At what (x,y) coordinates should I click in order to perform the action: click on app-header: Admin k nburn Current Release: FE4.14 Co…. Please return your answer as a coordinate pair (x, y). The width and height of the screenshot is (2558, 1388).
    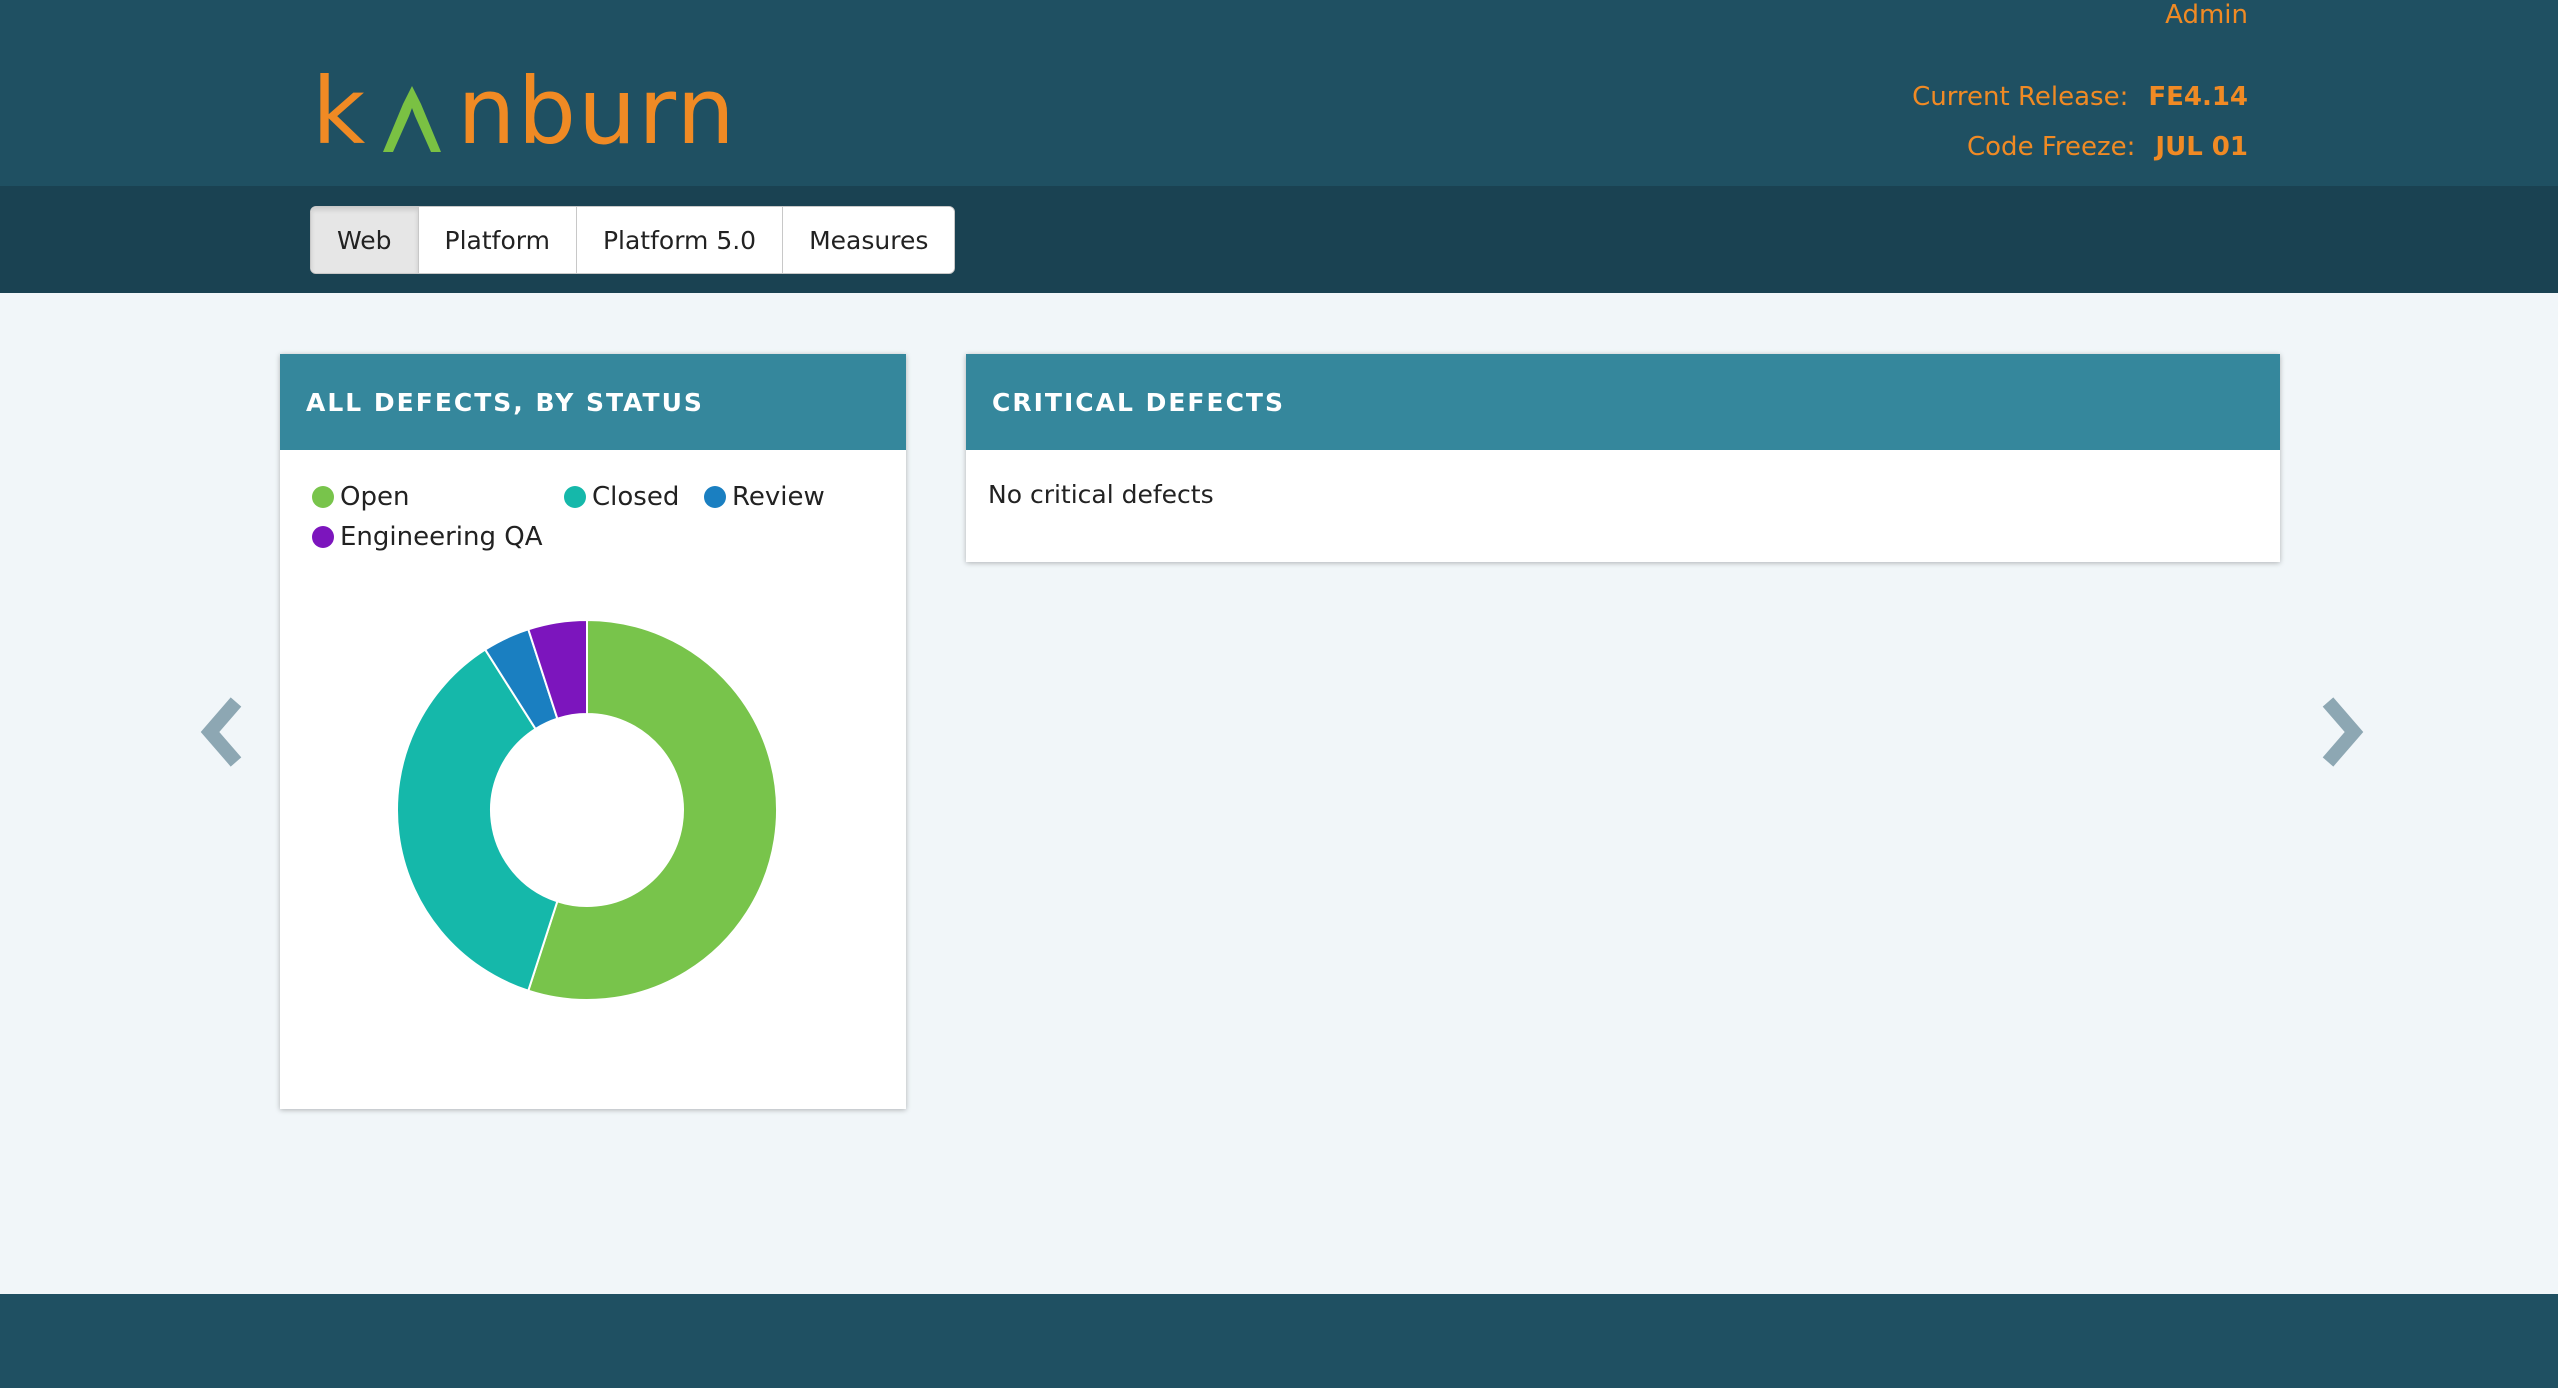
    Looking at the image, I should click on (1279, 93).